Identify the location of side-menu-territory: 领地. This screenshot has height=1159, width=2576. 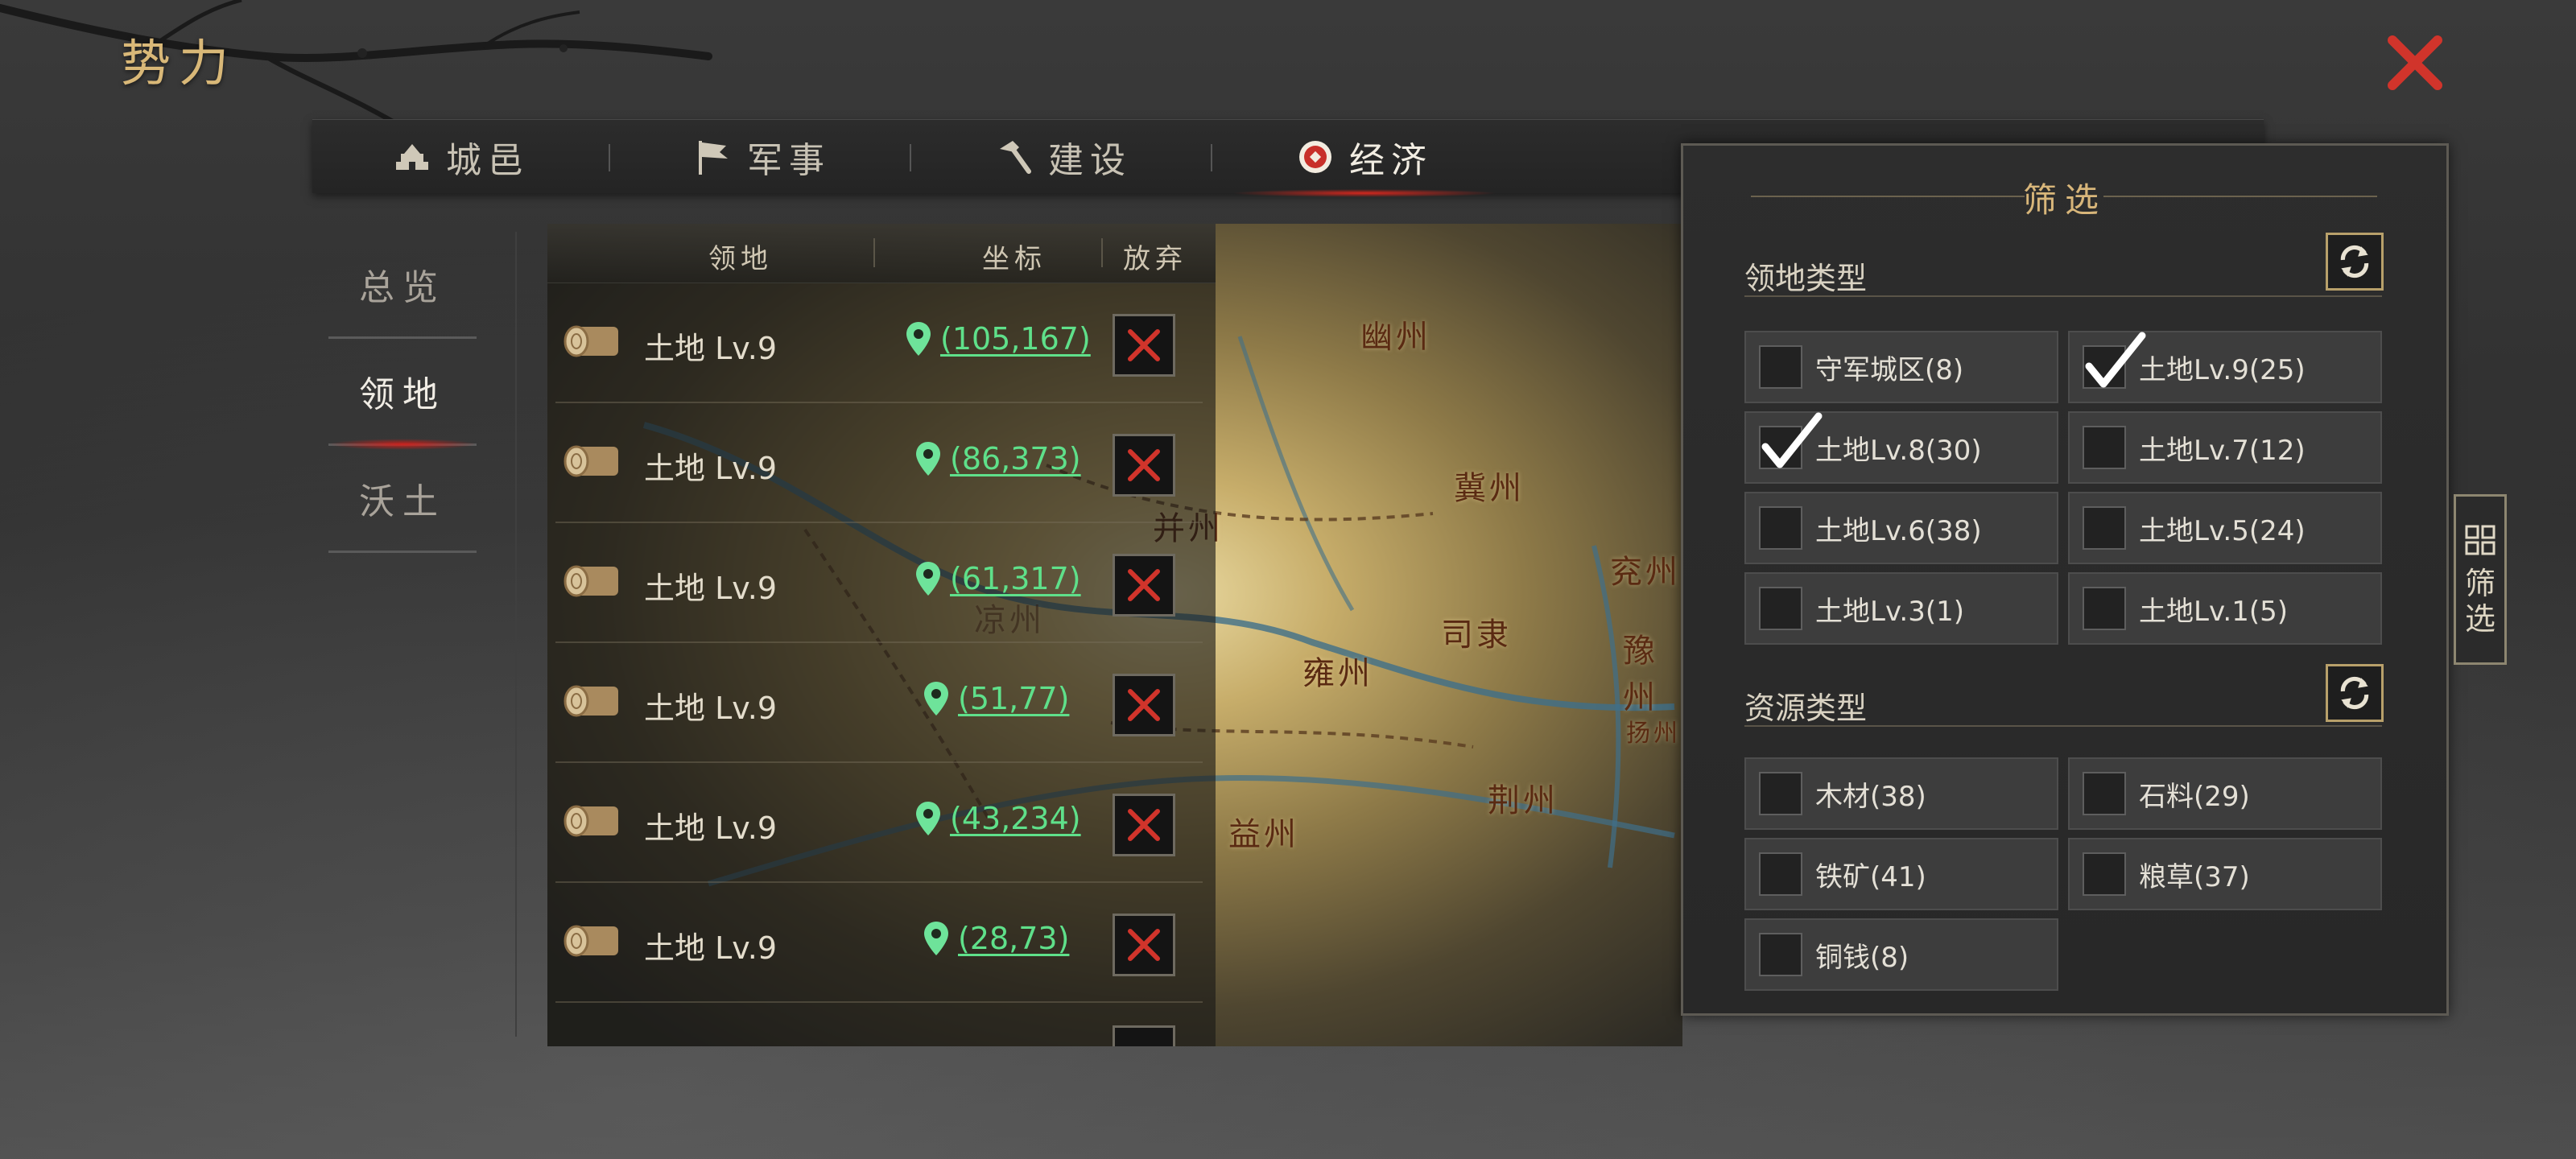
(402, 394).